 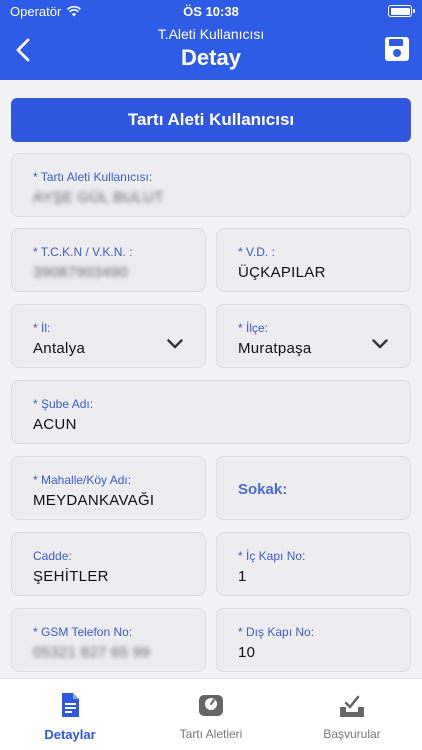 I want to click on status-time: ÖS 10:38, so click(x=211, y=11).